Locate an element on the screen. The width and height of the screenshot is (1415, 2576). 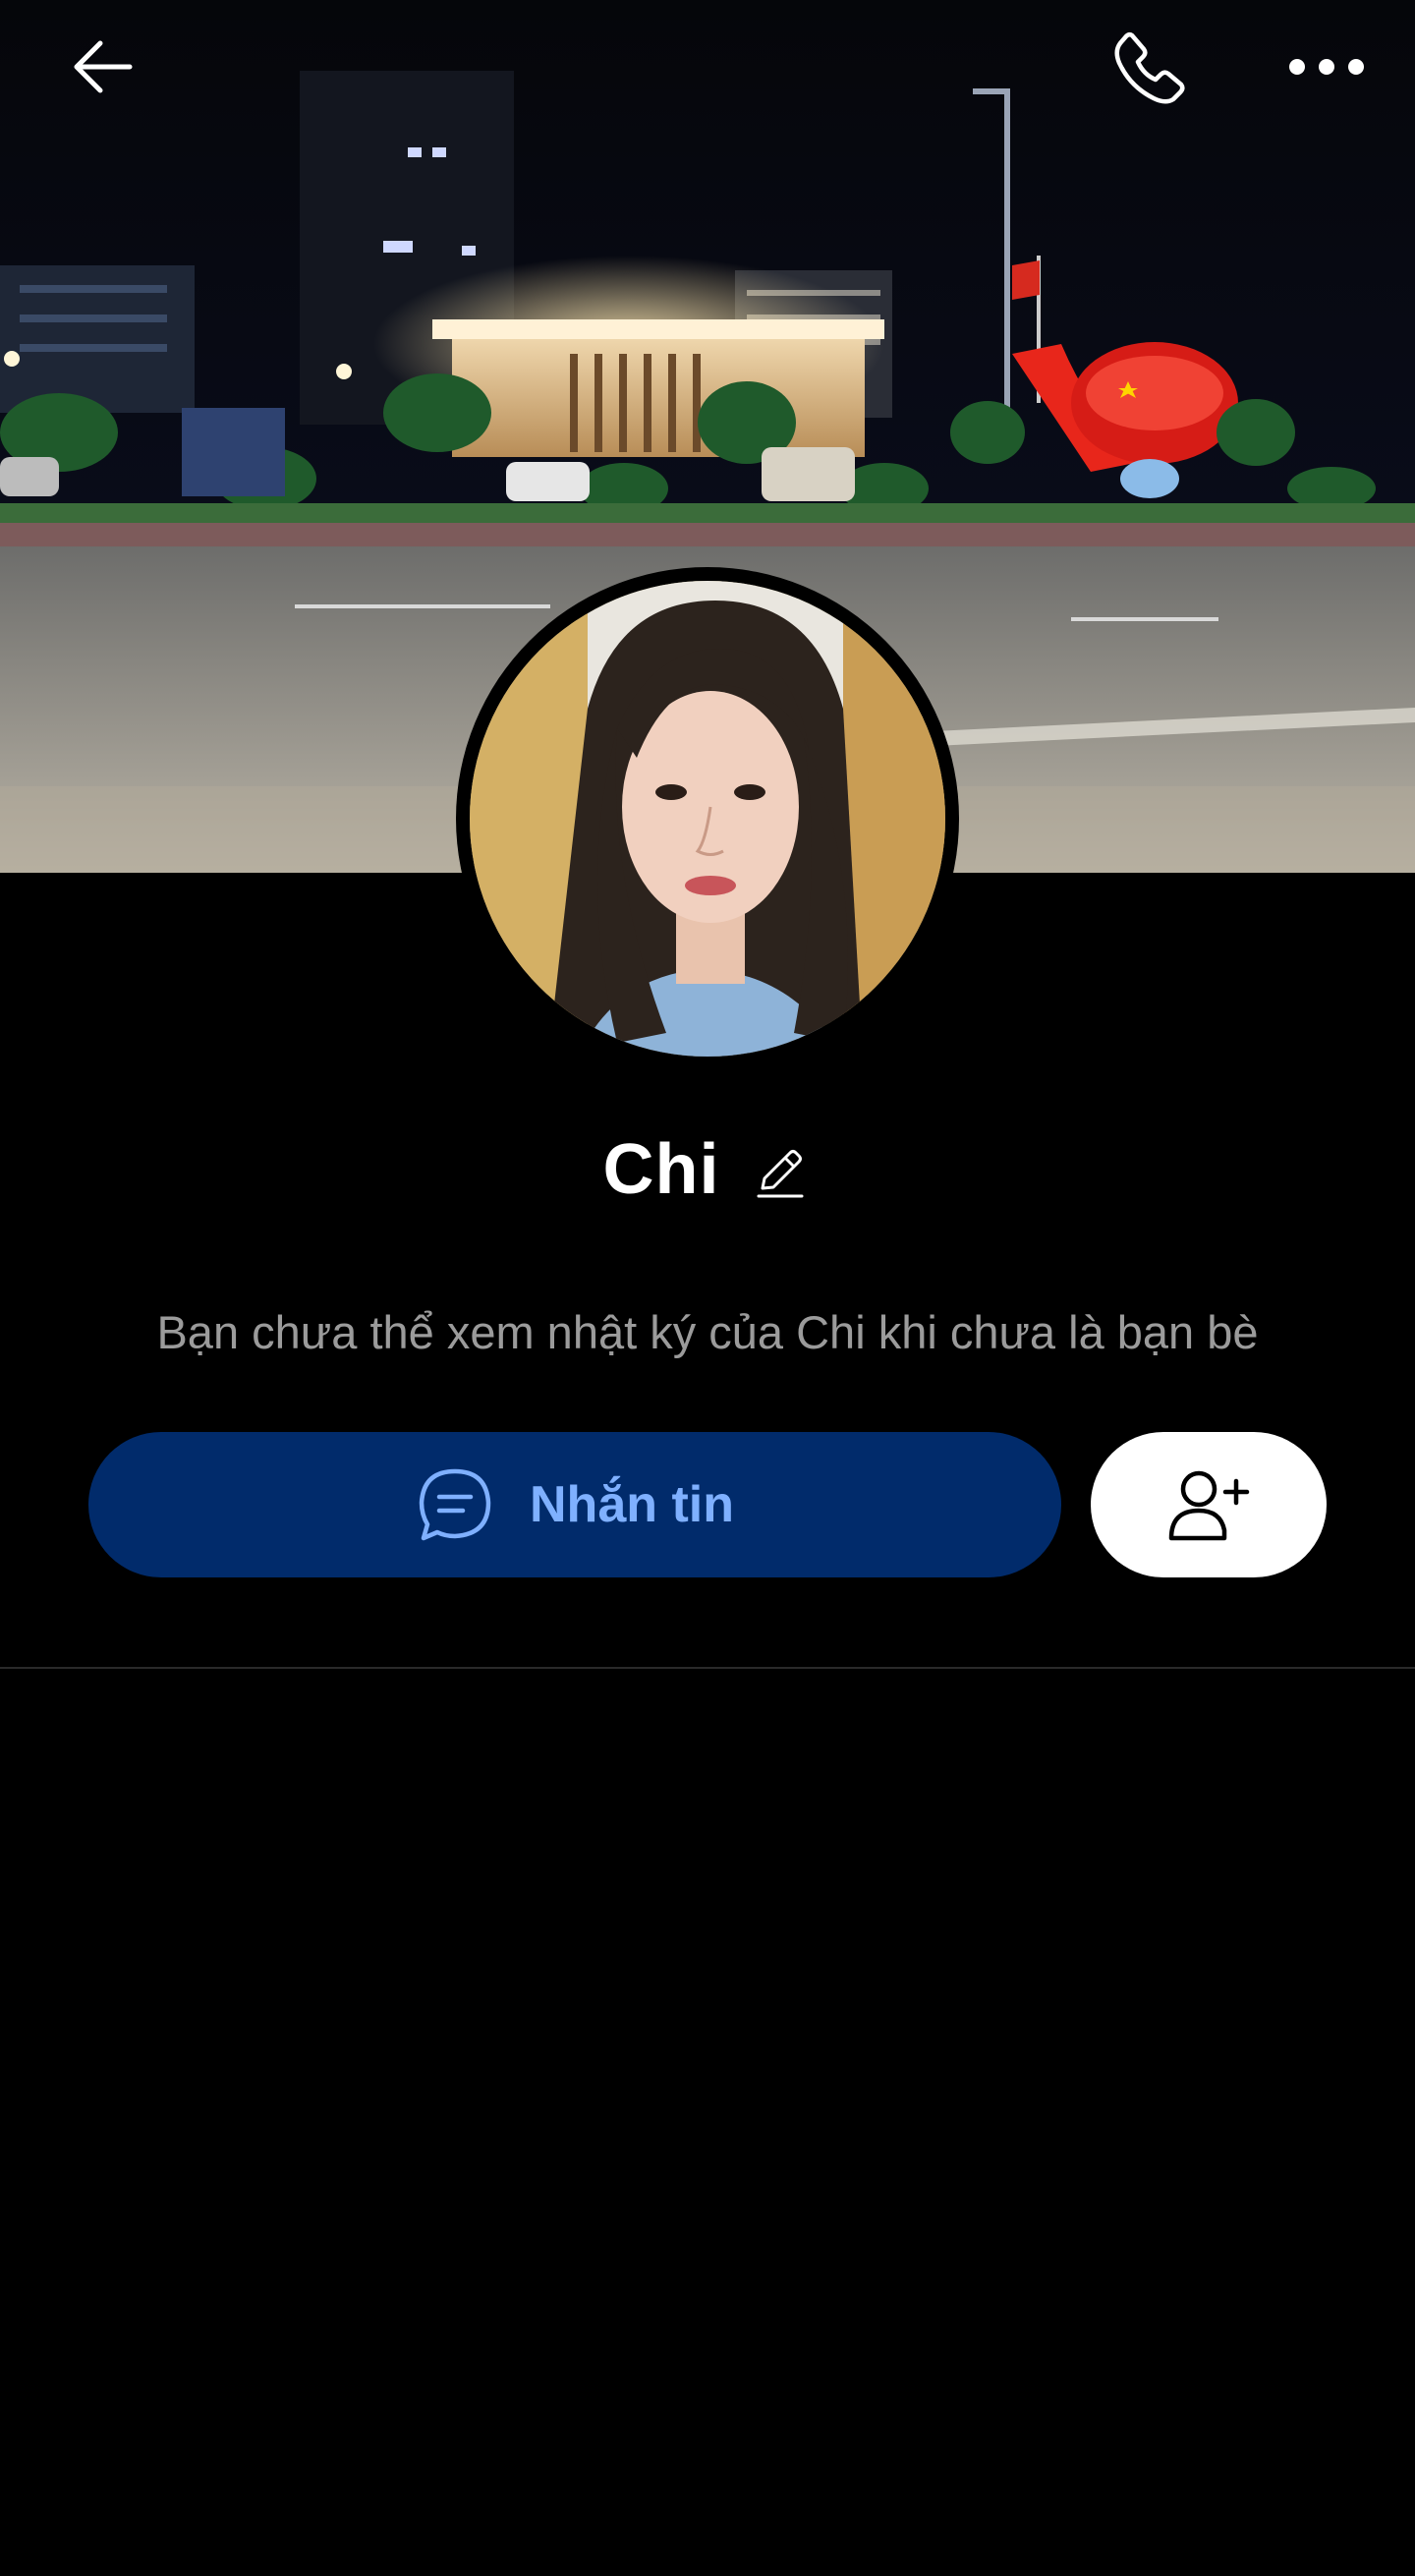
profile-name: Chi is located at coordinates (661, 1169).